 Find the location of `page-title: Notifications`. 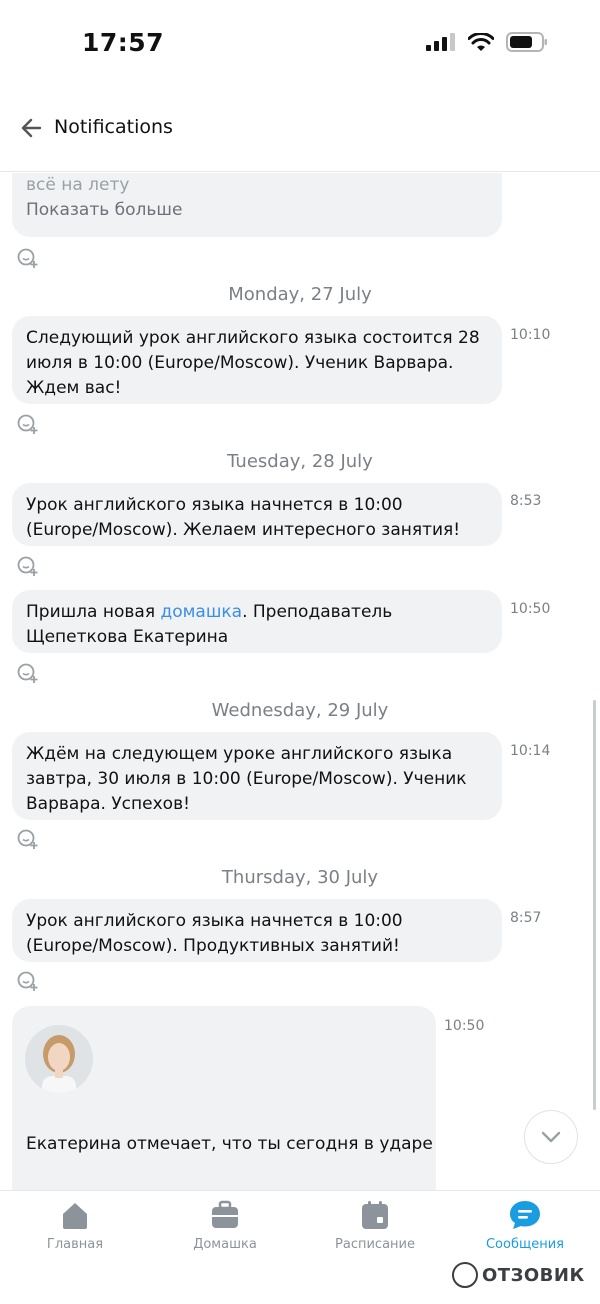

page-title: Notifications is located at coordinates (113, 127).